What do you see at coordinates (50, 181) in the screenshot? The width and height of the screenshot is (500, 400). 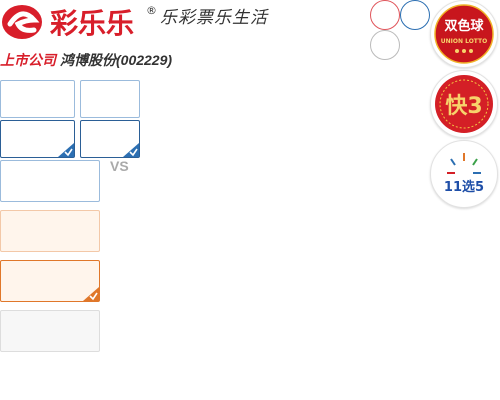 I see `team-box` at bounding box center [50, 181].